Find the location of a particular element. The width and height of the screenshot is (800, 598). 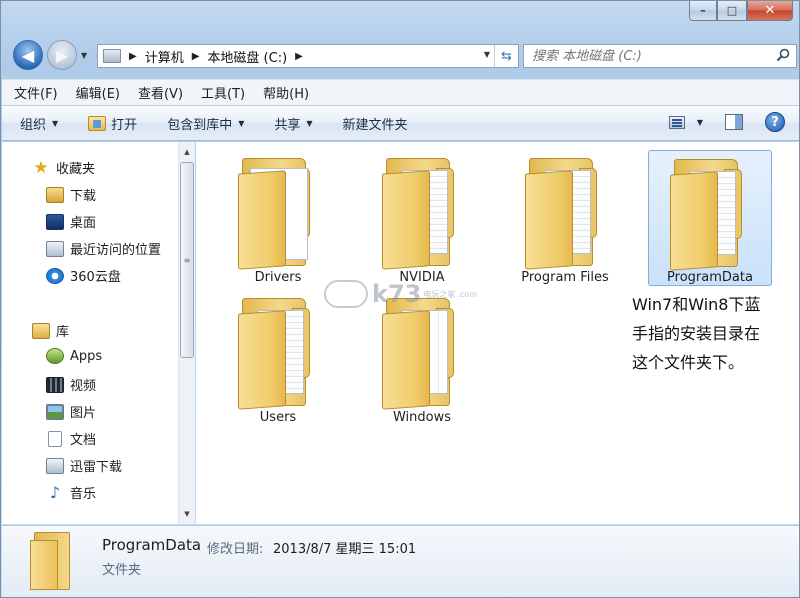

close-button: ✕ is located at coordinates (770, 11).